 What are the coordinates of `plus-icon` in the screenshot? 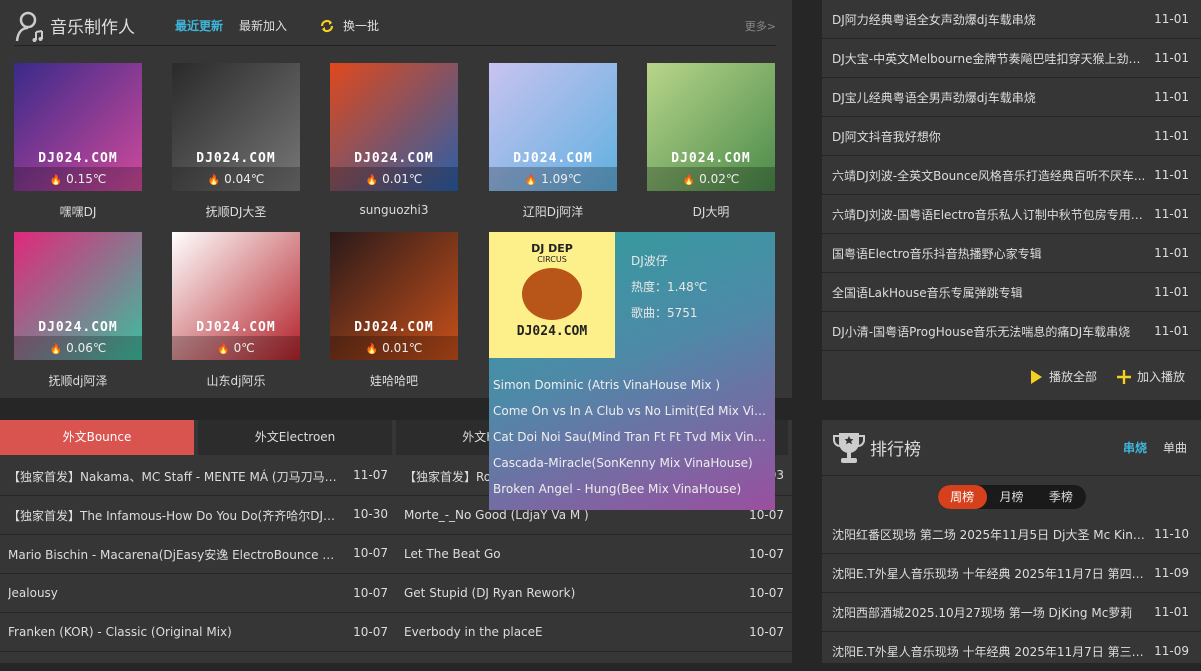 It's located at (1123, 376).